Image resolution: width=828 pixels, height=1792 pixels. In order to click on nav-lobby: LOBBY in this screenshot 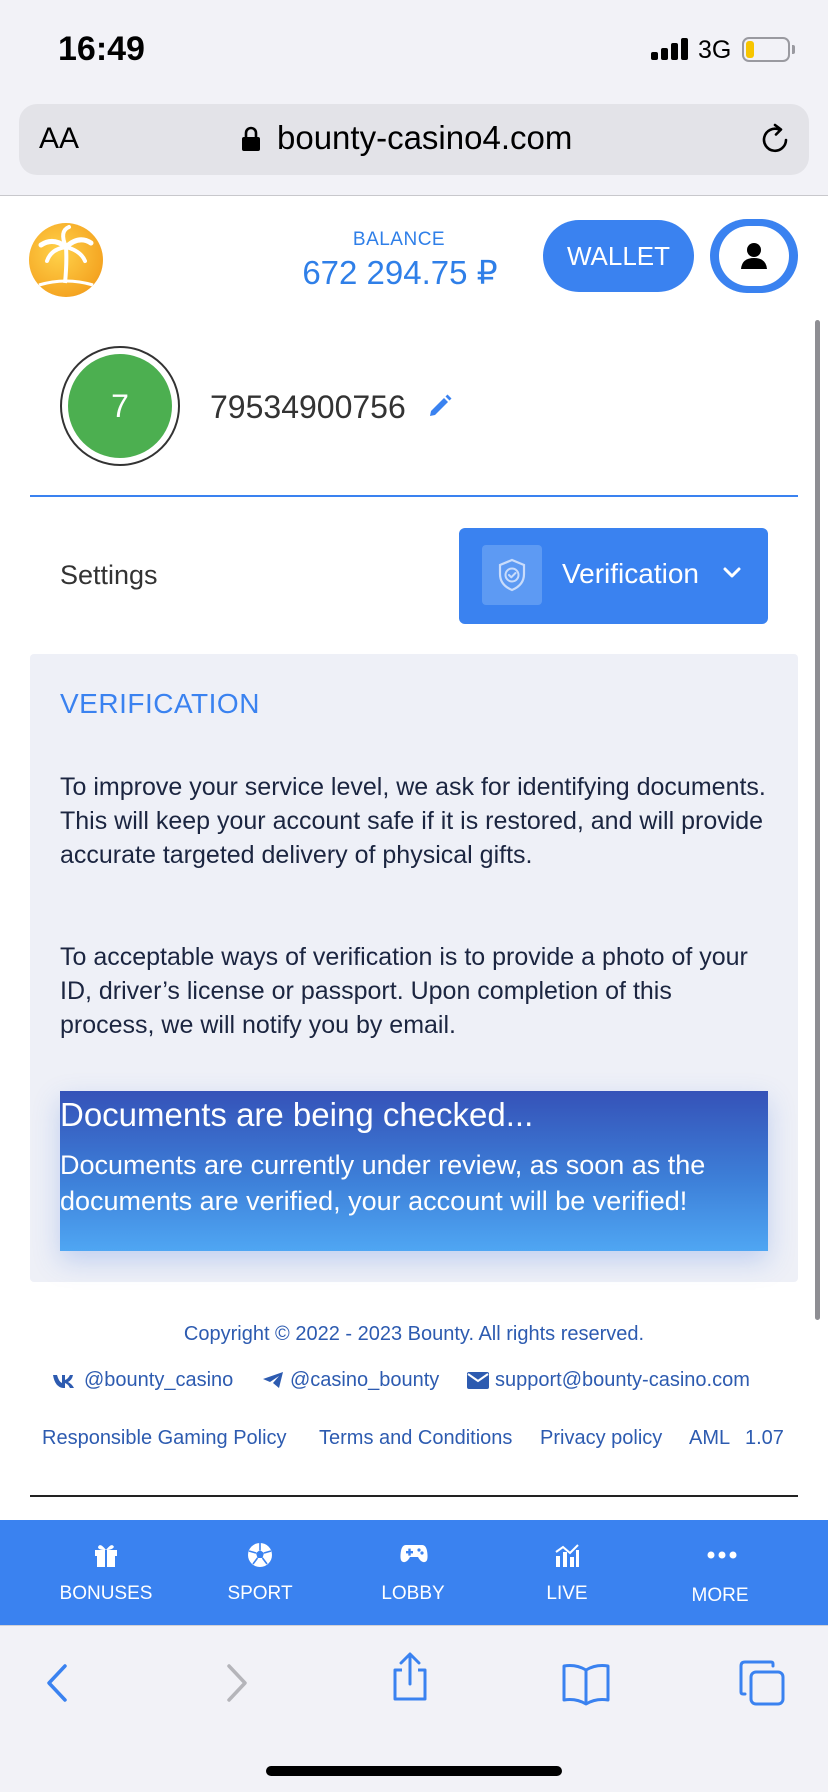, I will do `click(413, 1572)`.